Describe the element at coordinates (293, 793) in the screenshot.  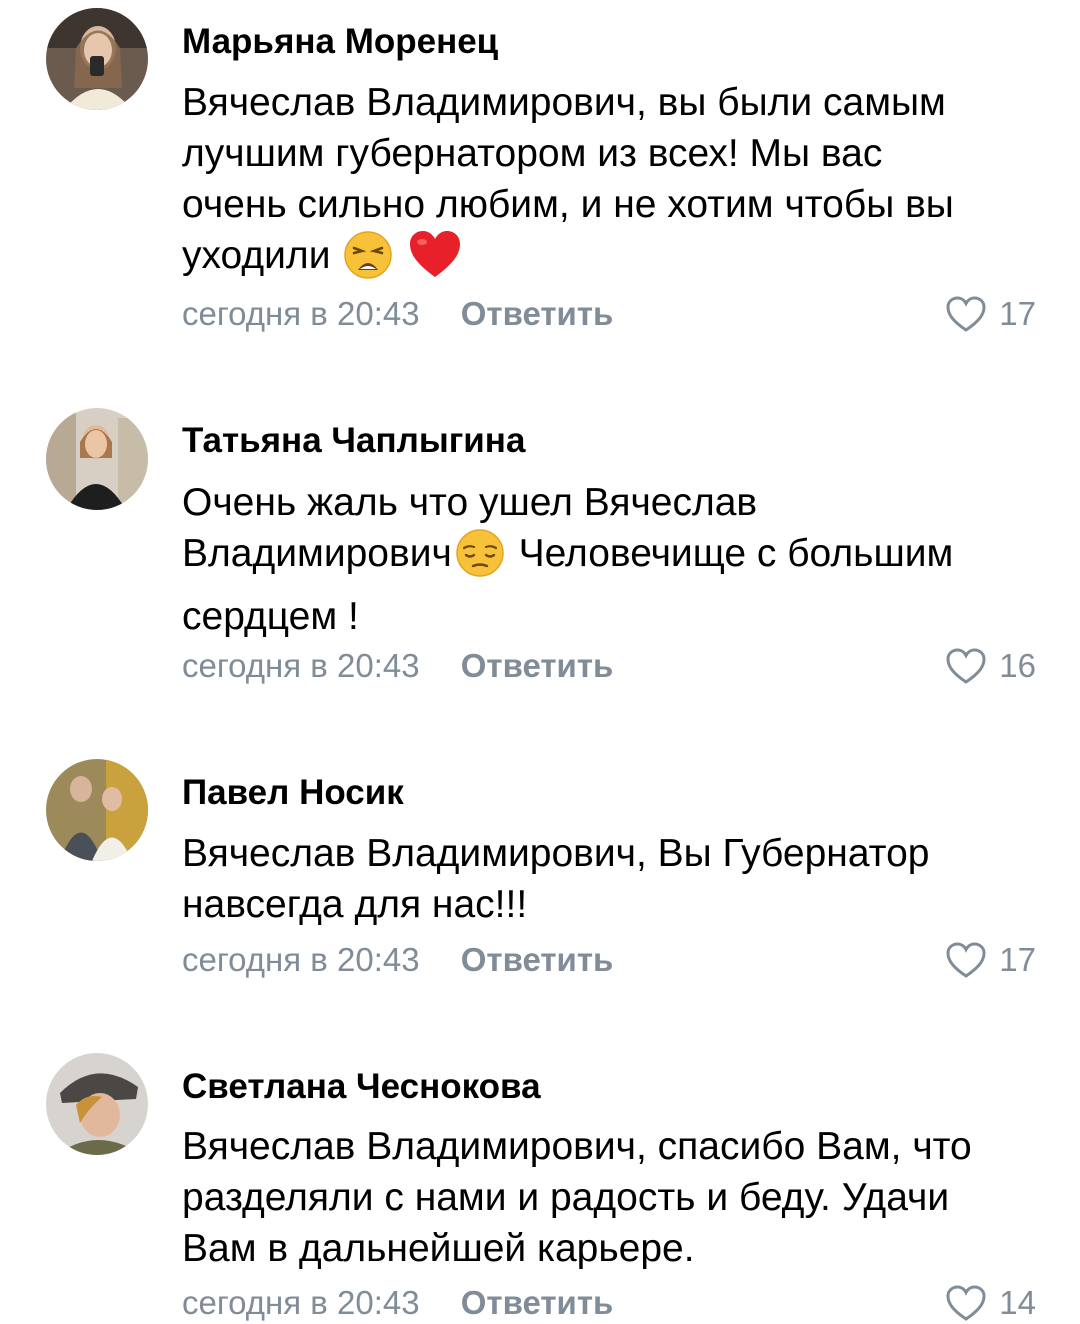
I see `comment-author: Павел Носик` at that location.